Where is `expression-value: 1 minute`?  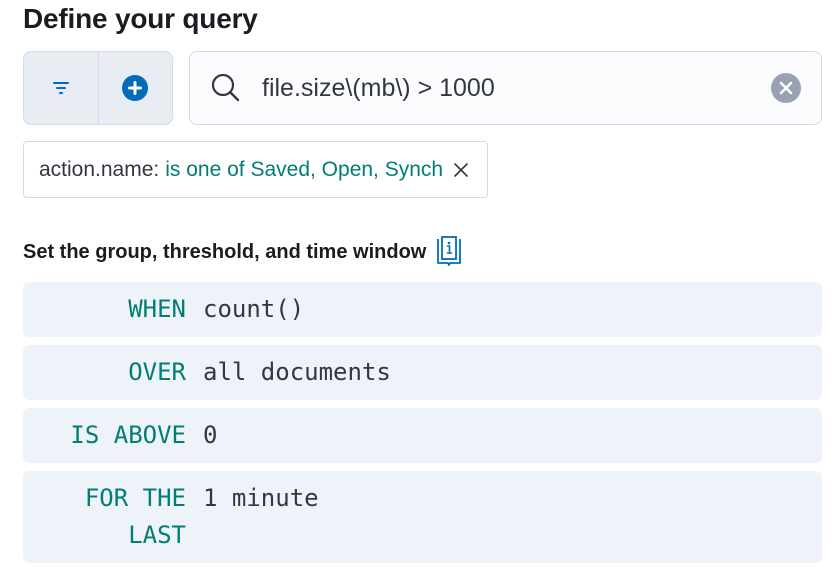 expression-value: 1 minute is located at coordinates (261, 498).